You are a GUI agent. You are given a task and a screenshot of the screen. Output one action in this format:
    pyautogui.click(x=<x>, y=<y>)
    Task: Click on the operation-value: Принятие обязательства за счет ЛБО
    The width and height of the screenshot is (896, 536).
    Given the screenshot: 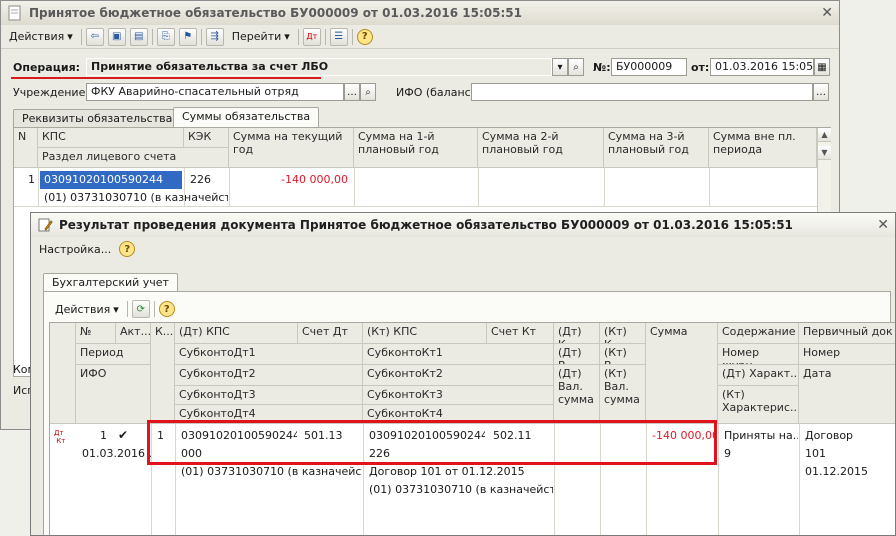 What is the action you would take?
    pyautogui.click(x=210, y=66)
    